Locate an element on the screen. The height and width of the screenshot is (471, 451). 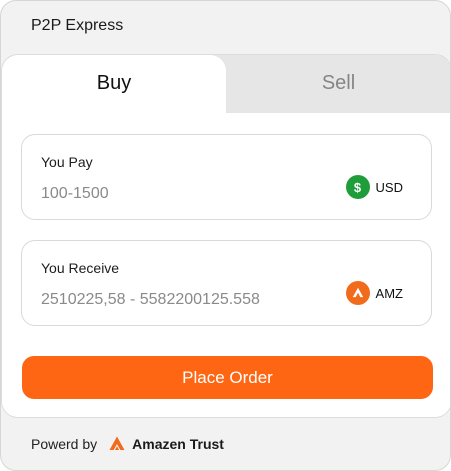
trade-tabs: Sell Buy is located at coordinates (226, 85).